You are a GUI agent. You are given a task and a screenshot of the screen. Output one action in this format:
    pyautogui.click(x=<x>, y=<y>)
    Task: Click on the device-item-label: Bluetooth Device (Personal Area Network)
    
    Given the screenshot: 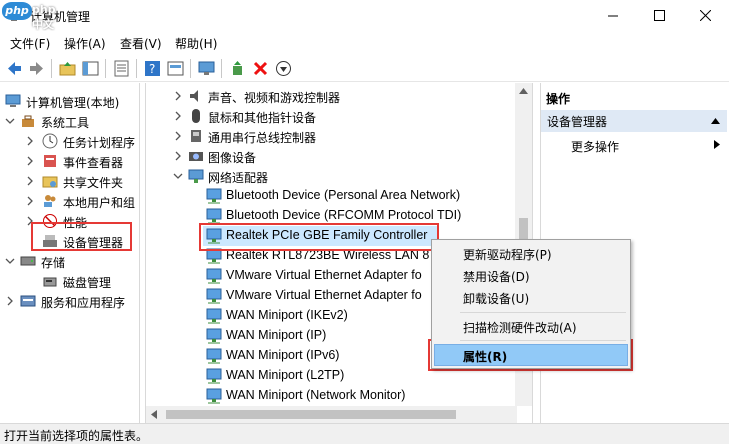 What is the action you would take?
    pyautogui.click(x=343, y=195)
    